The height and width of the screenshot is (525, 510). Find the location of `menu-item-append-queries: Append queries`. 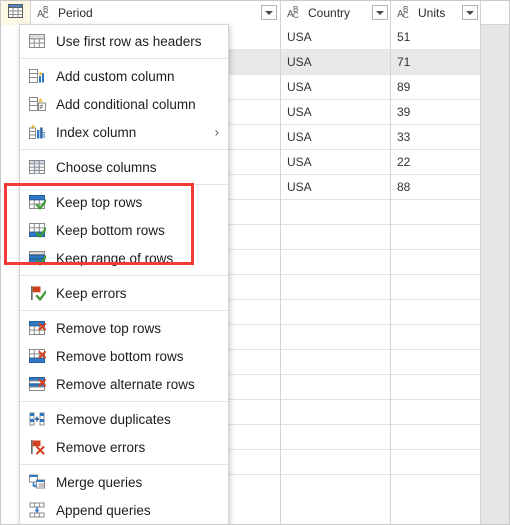

menu-item-append-queries: Append queries is located at coordinates (124, 510).